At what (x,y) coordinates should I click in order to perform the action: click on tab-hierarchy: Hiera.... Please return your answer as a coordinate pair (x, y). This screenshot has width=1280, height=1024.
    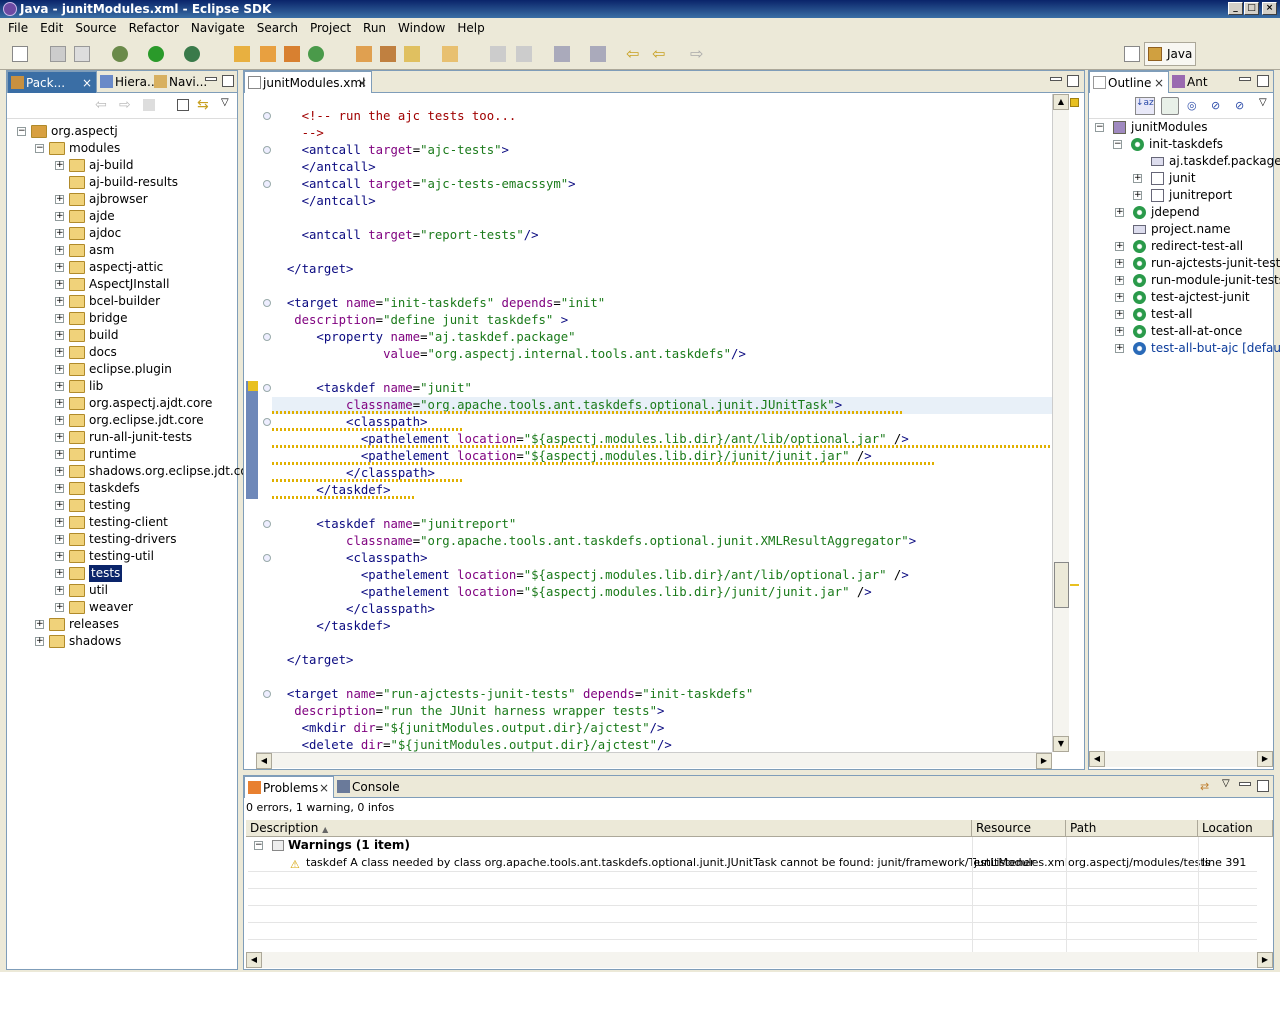
    Looking at the image, I should click on (127, 82).